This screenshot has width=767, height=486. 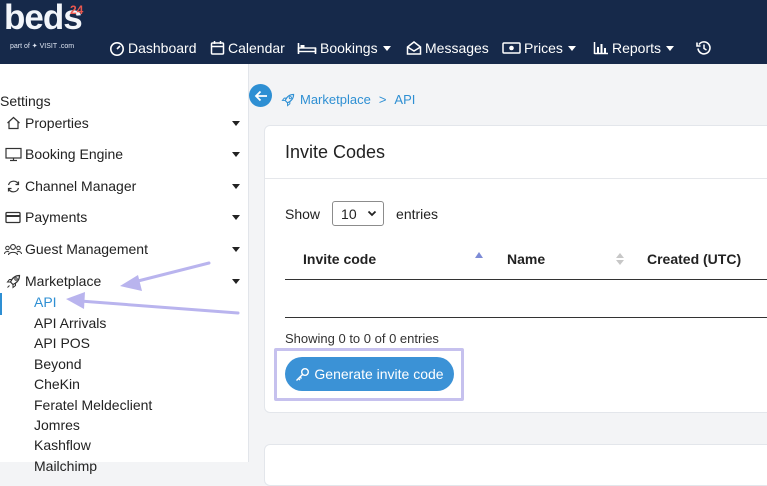 I want to click on sidebar-subitem-mailchimp: Mailchimp, so click(x=65, y=466).